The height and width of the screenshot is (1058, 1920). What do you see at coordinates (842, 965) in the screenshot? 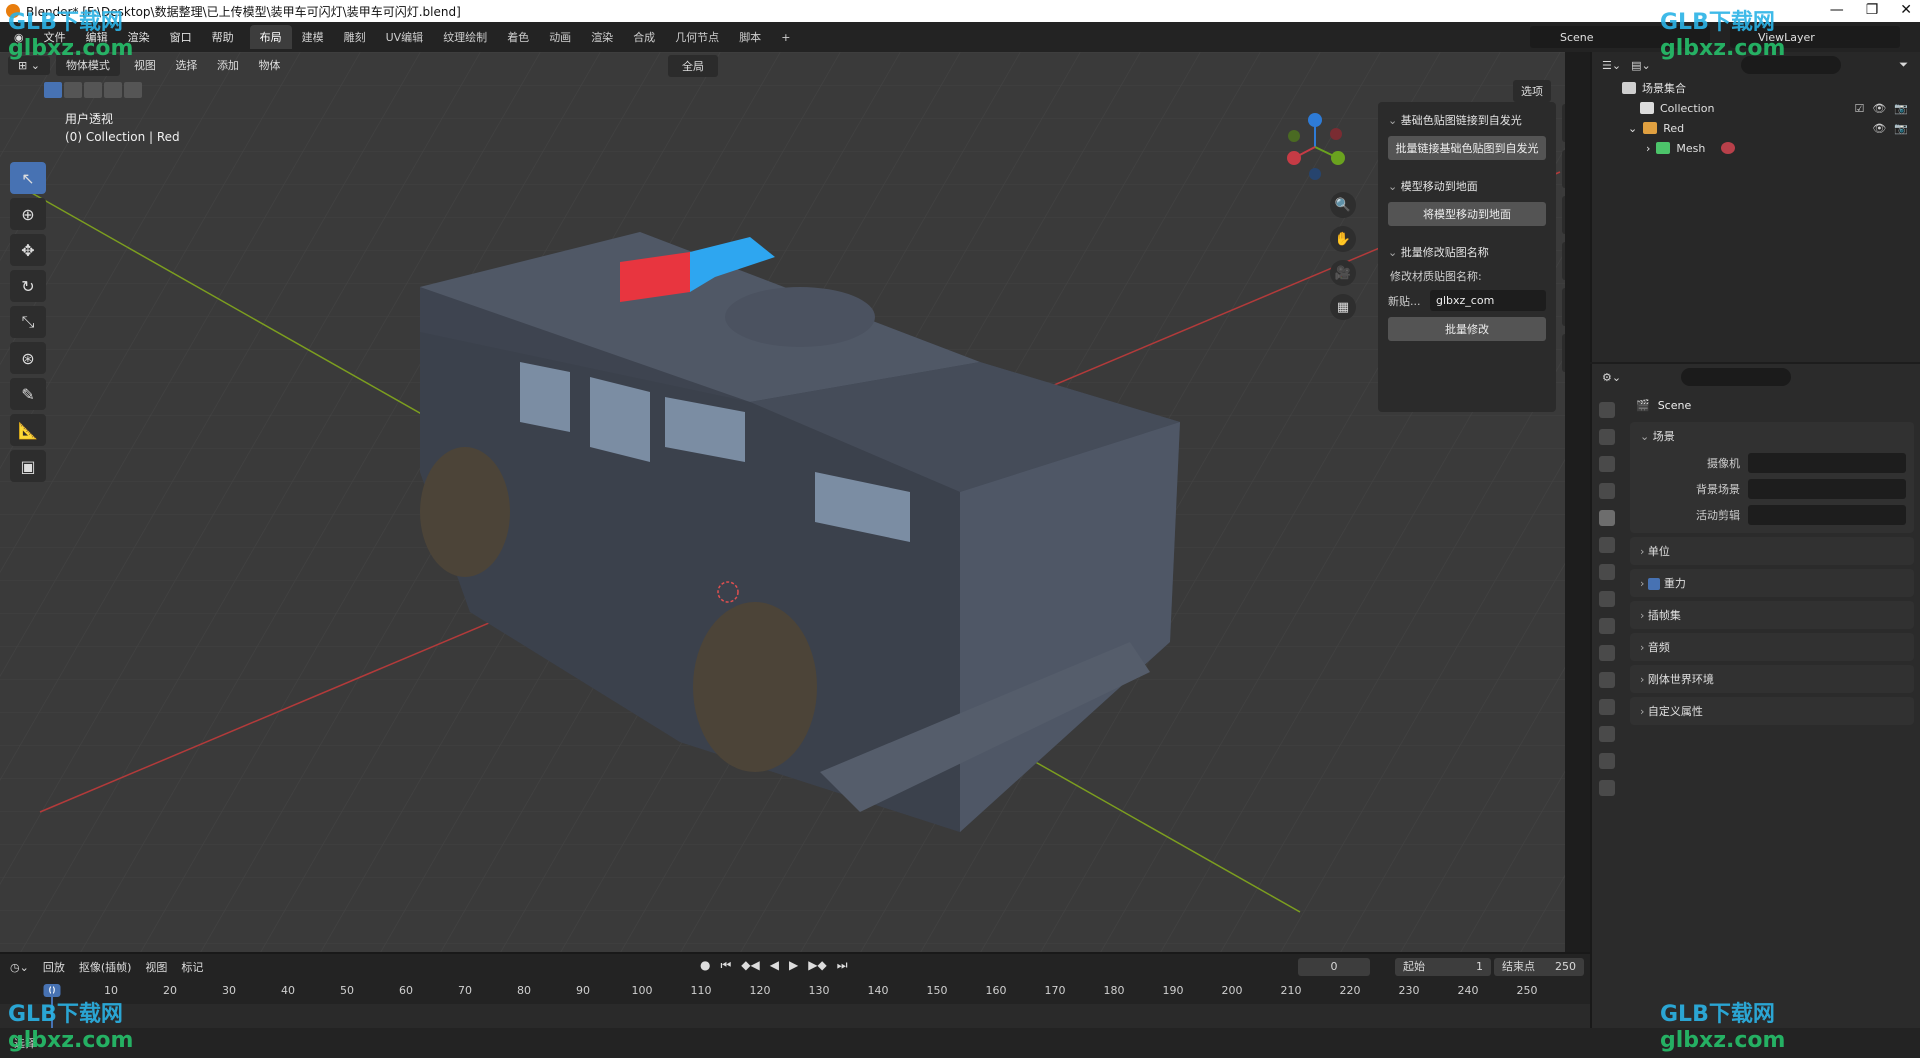
I see `jump-end-icon: ⏭` at bounding box center [842, 965].